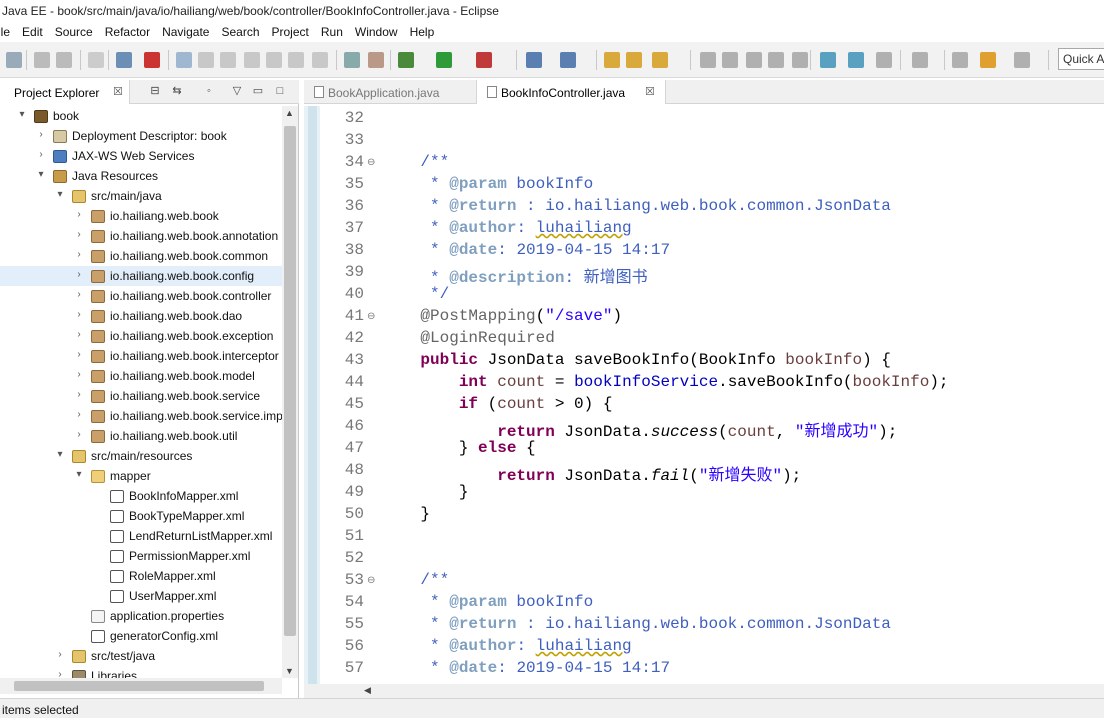 Image resolution: width=1104 pixels, height=718 pixels. Describe the element at coordinates (988, 60) in the screenshot. I see `forward-icon` at that location.